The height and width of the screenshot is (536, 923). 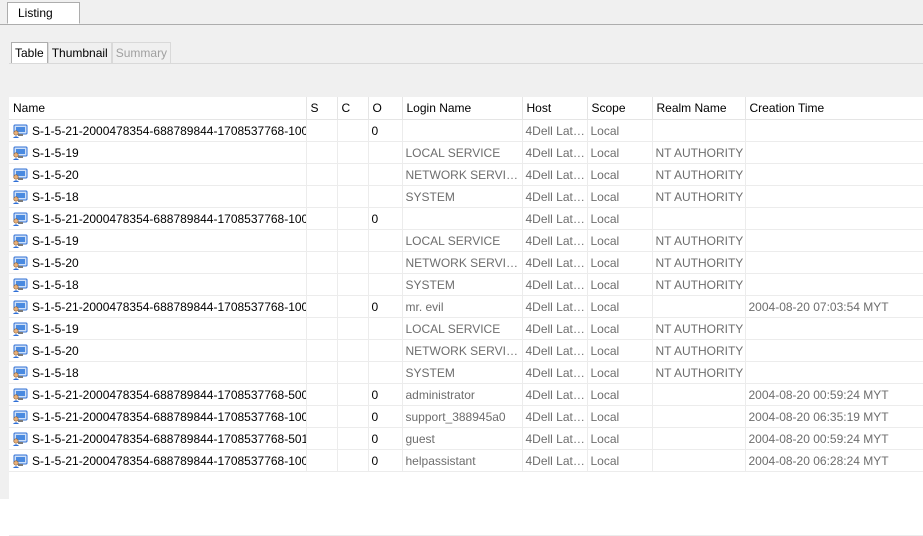 I want to click on column-header-o: O, so click(x=385, y=108).